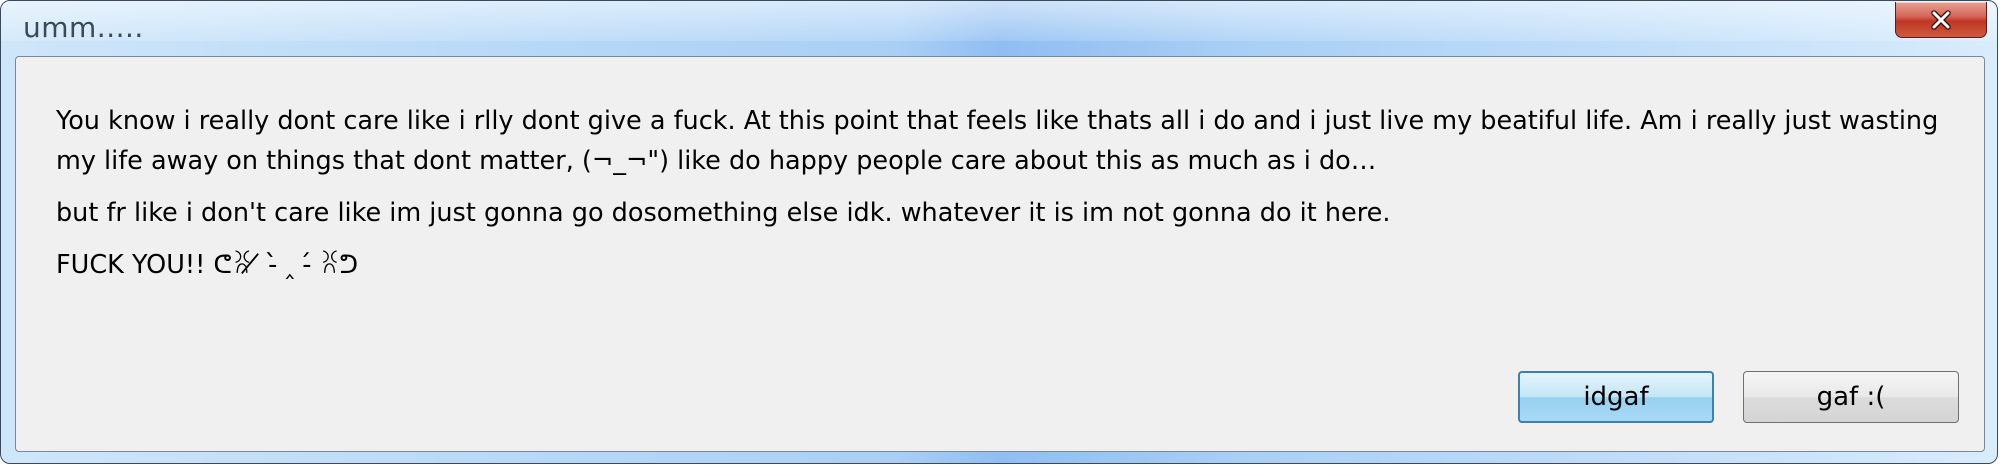 This screenshot has height=466, width=2000. I want to click on close-icon, so click(1941, 19).